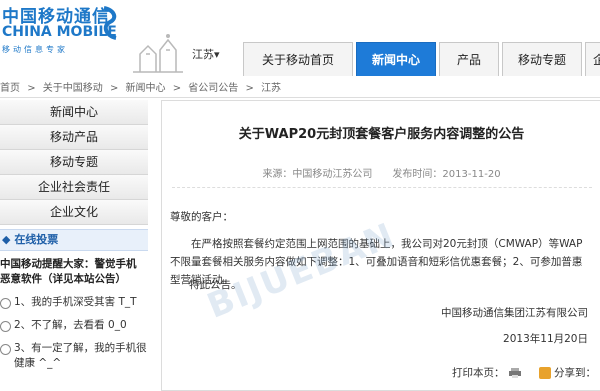 The width and height of the screenshot is (600, 391). I want to click on article-notice: 特此公告。, so click(215, 285).